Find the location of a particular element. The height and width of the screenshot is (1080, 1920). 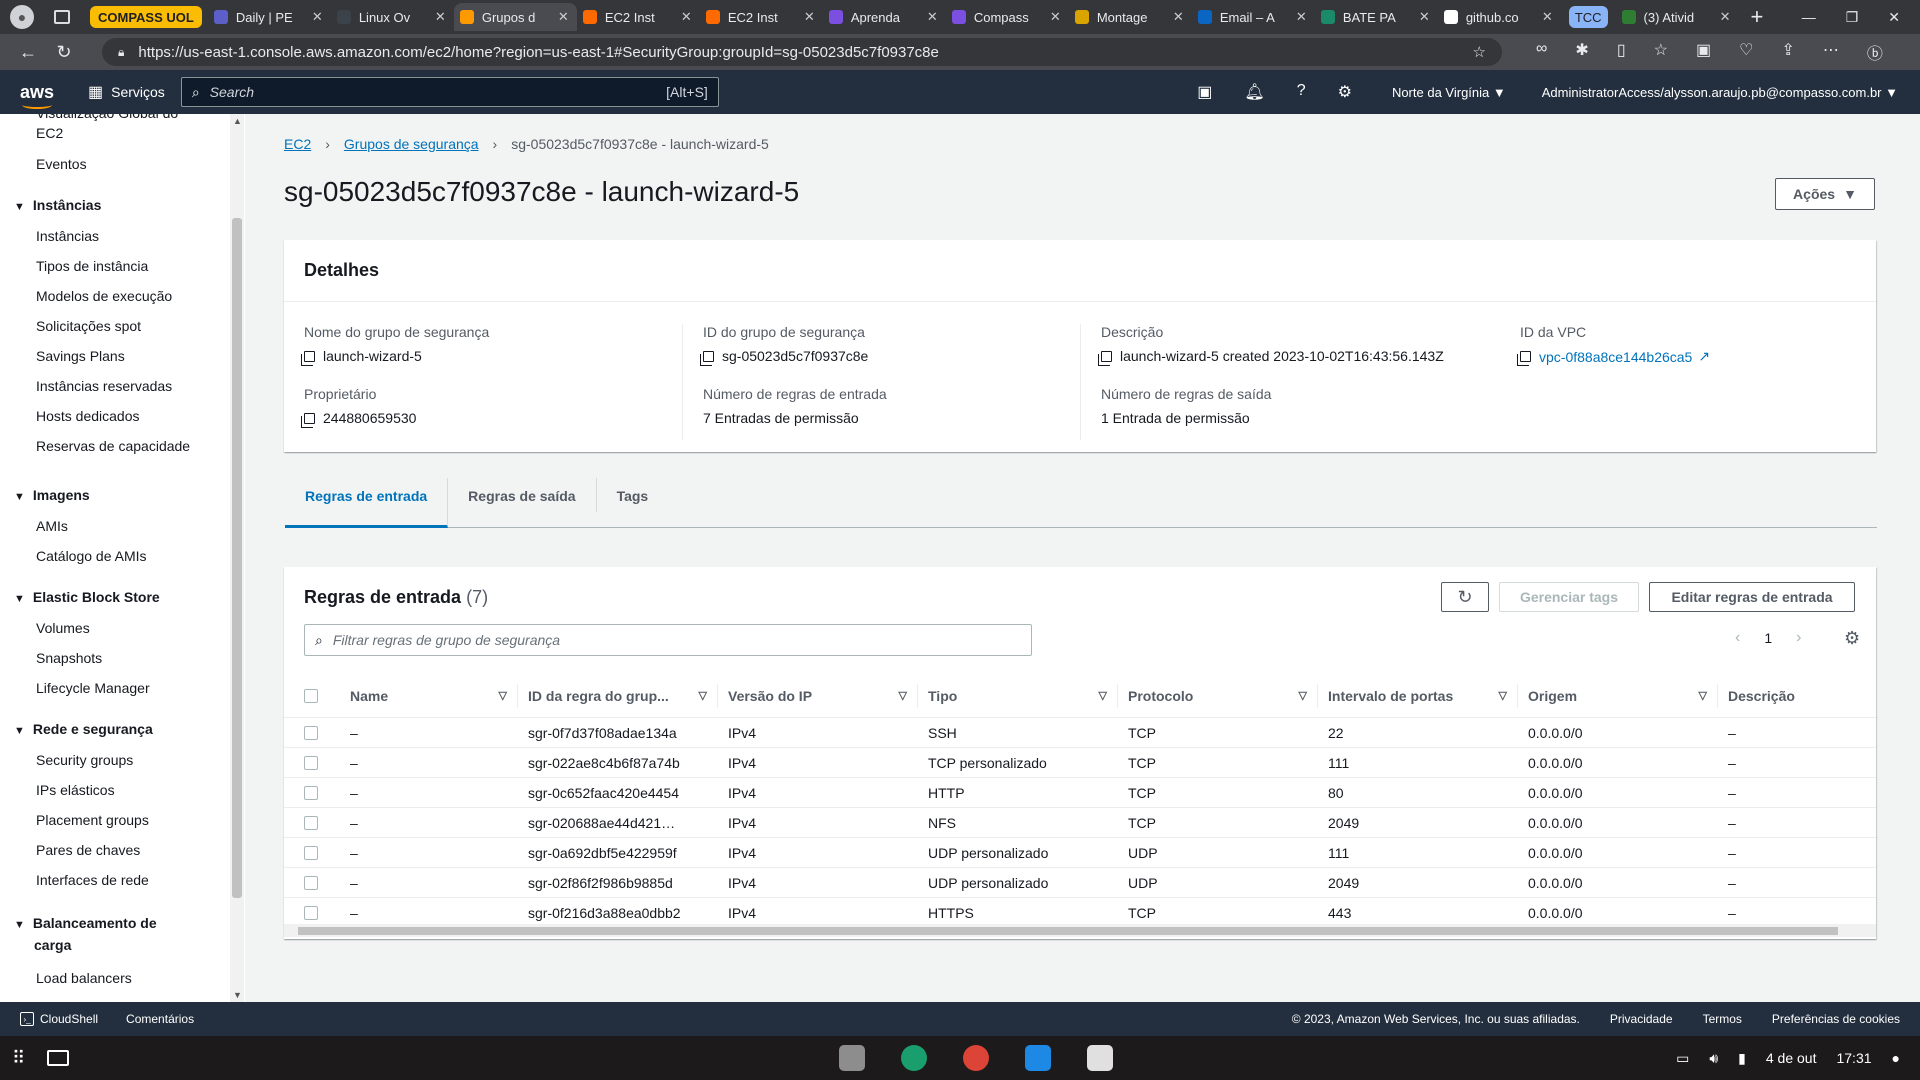

aws-logo: aws is located at coordinates (40, 95).